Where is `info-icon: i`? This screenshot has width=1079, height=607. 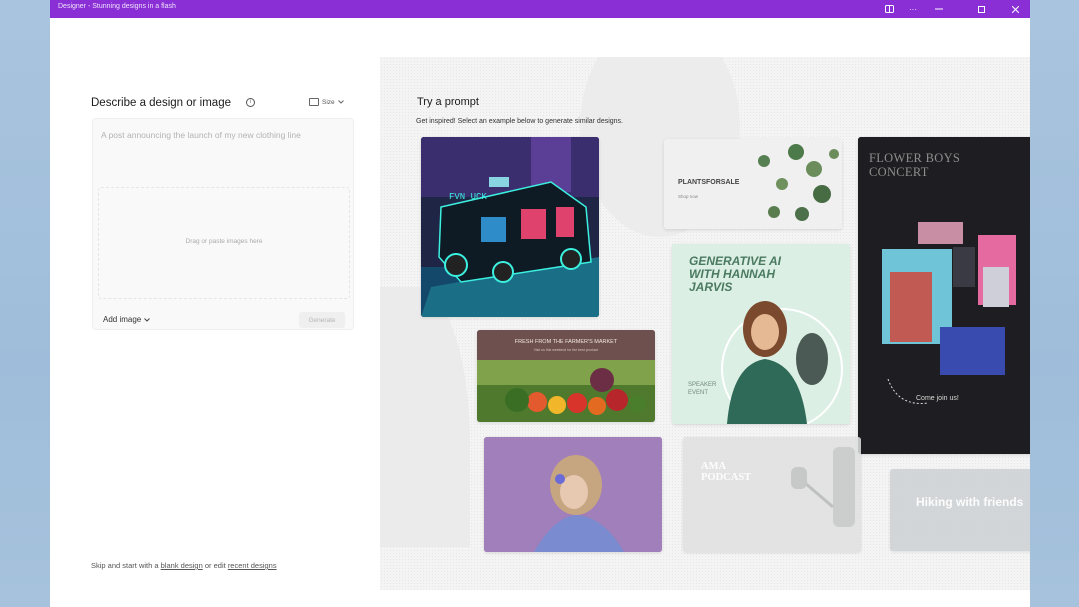 info-icon: i is located at coordinates (250, 102).